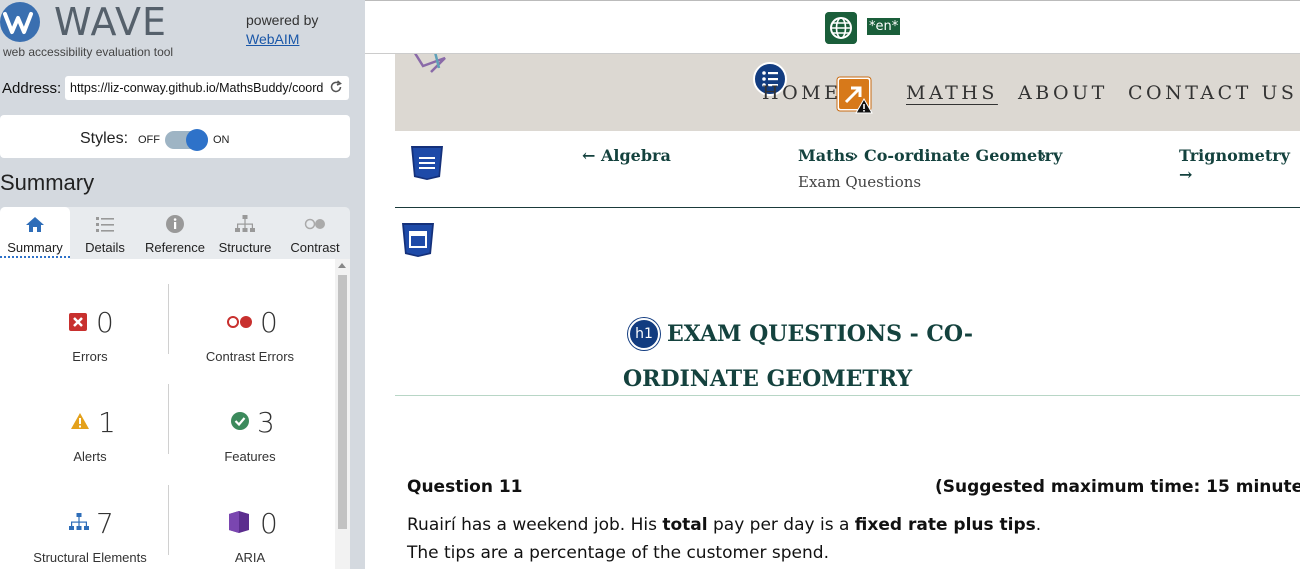  I want to click on stat-structural: 7 Structural Elements, so click(90, 538).